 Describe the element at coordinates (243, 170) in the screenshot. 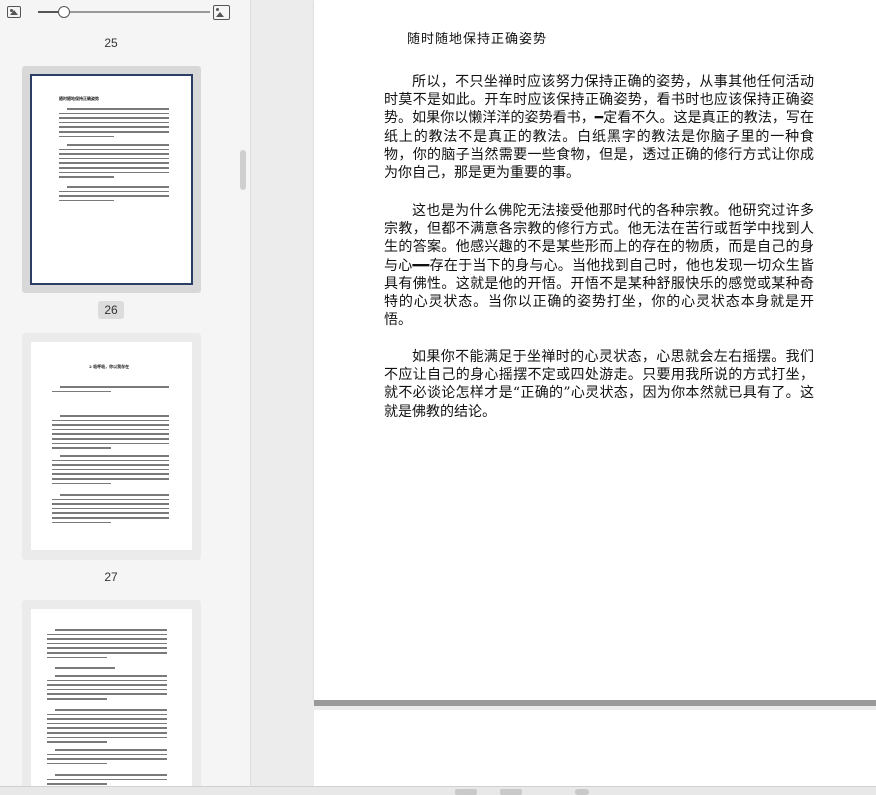

I see `sidebar-scrollbar` at that location.